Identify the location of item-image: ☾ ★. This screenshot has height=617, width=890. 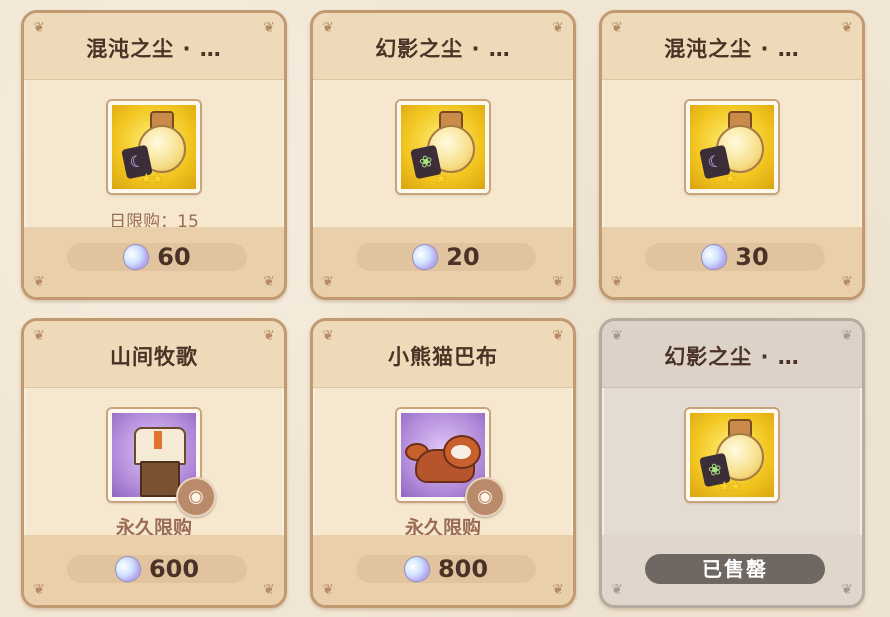
(732, 147).